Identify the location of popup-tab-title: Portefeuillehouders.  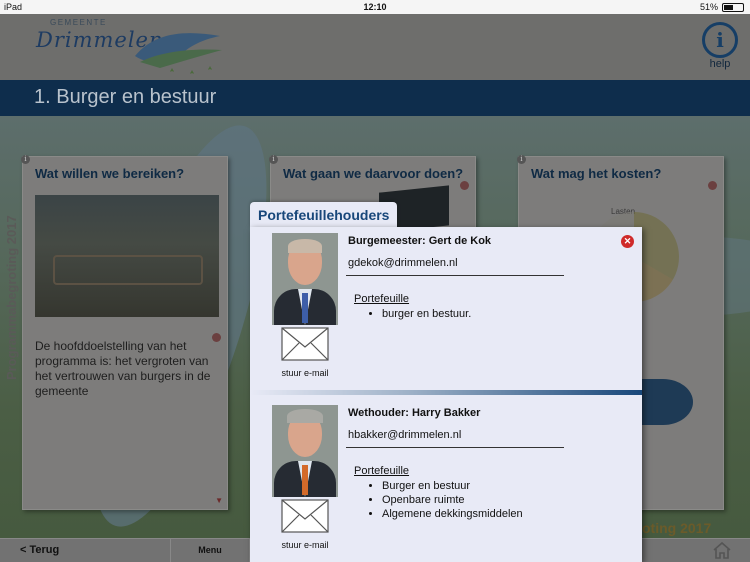
(324, 215).